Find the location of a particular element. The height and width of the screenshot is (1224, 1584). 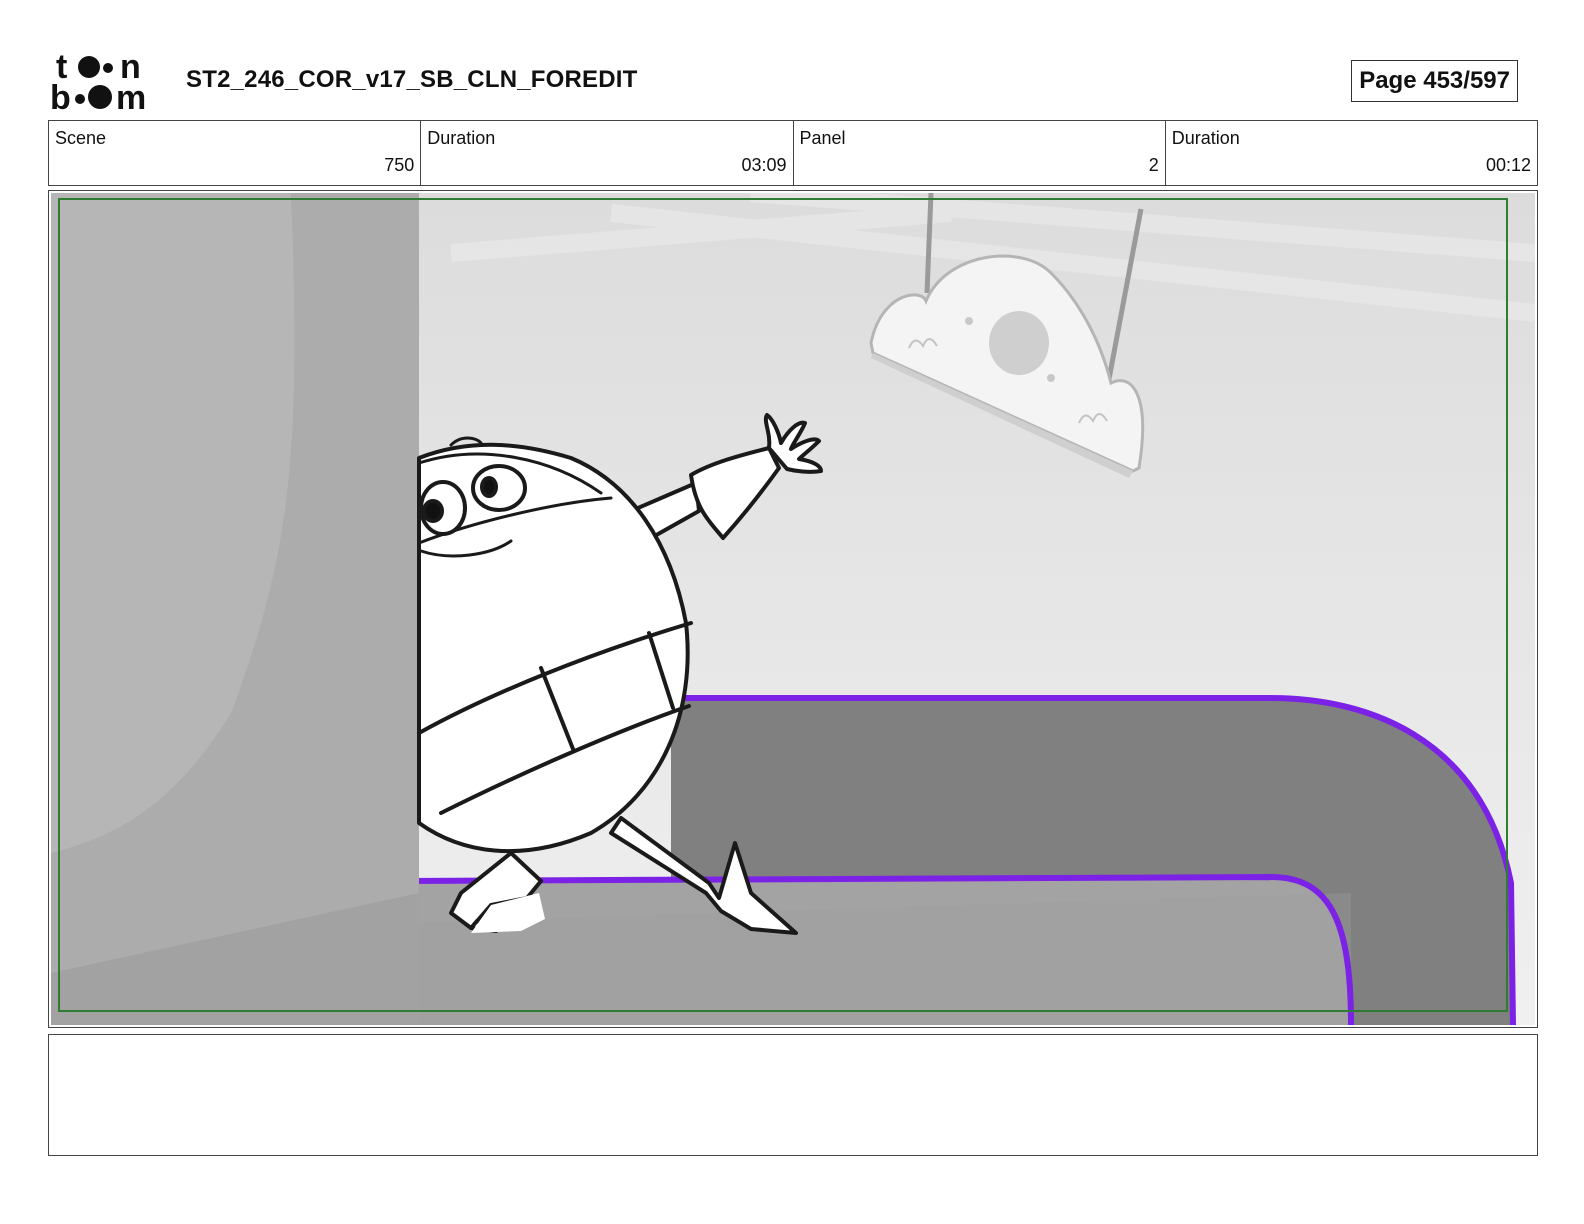

scene-duration-value: 03:09 is located at coordinates (764, 165).